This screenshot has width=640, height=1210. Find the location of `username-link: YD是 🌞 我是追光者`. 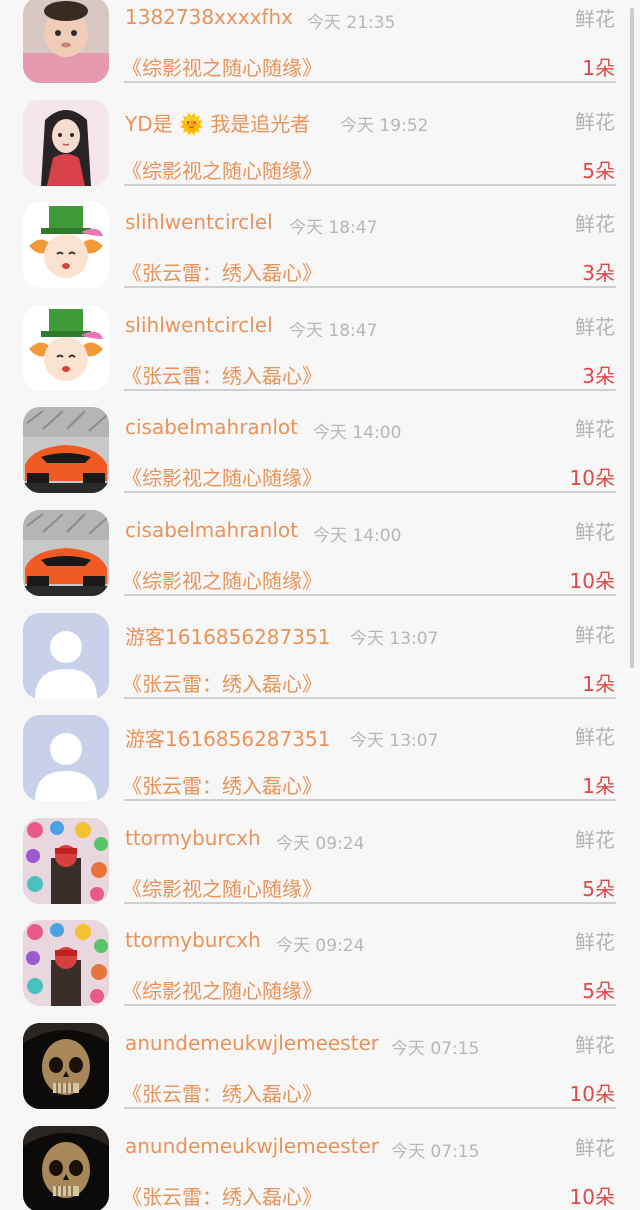

username-link: YD是 🌞 我是追光者 is located at coordinates (217, 122).